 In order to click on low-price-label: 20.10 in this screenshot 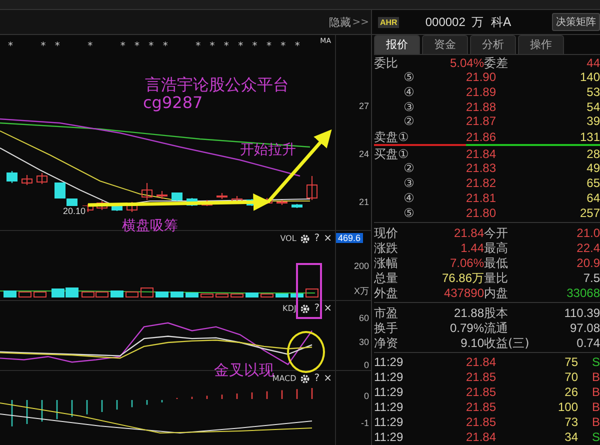, I will do `click(74, 211)`.